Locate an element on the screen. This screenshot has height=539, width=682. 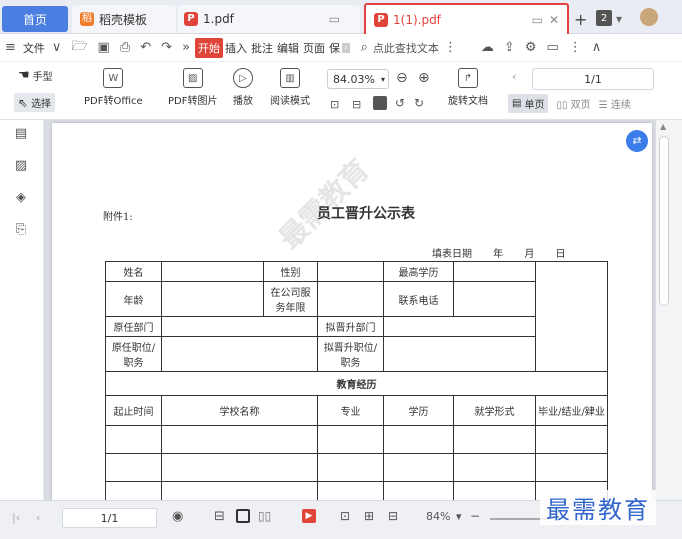
menu-start: 开始 is located at coordinates (209, 47).